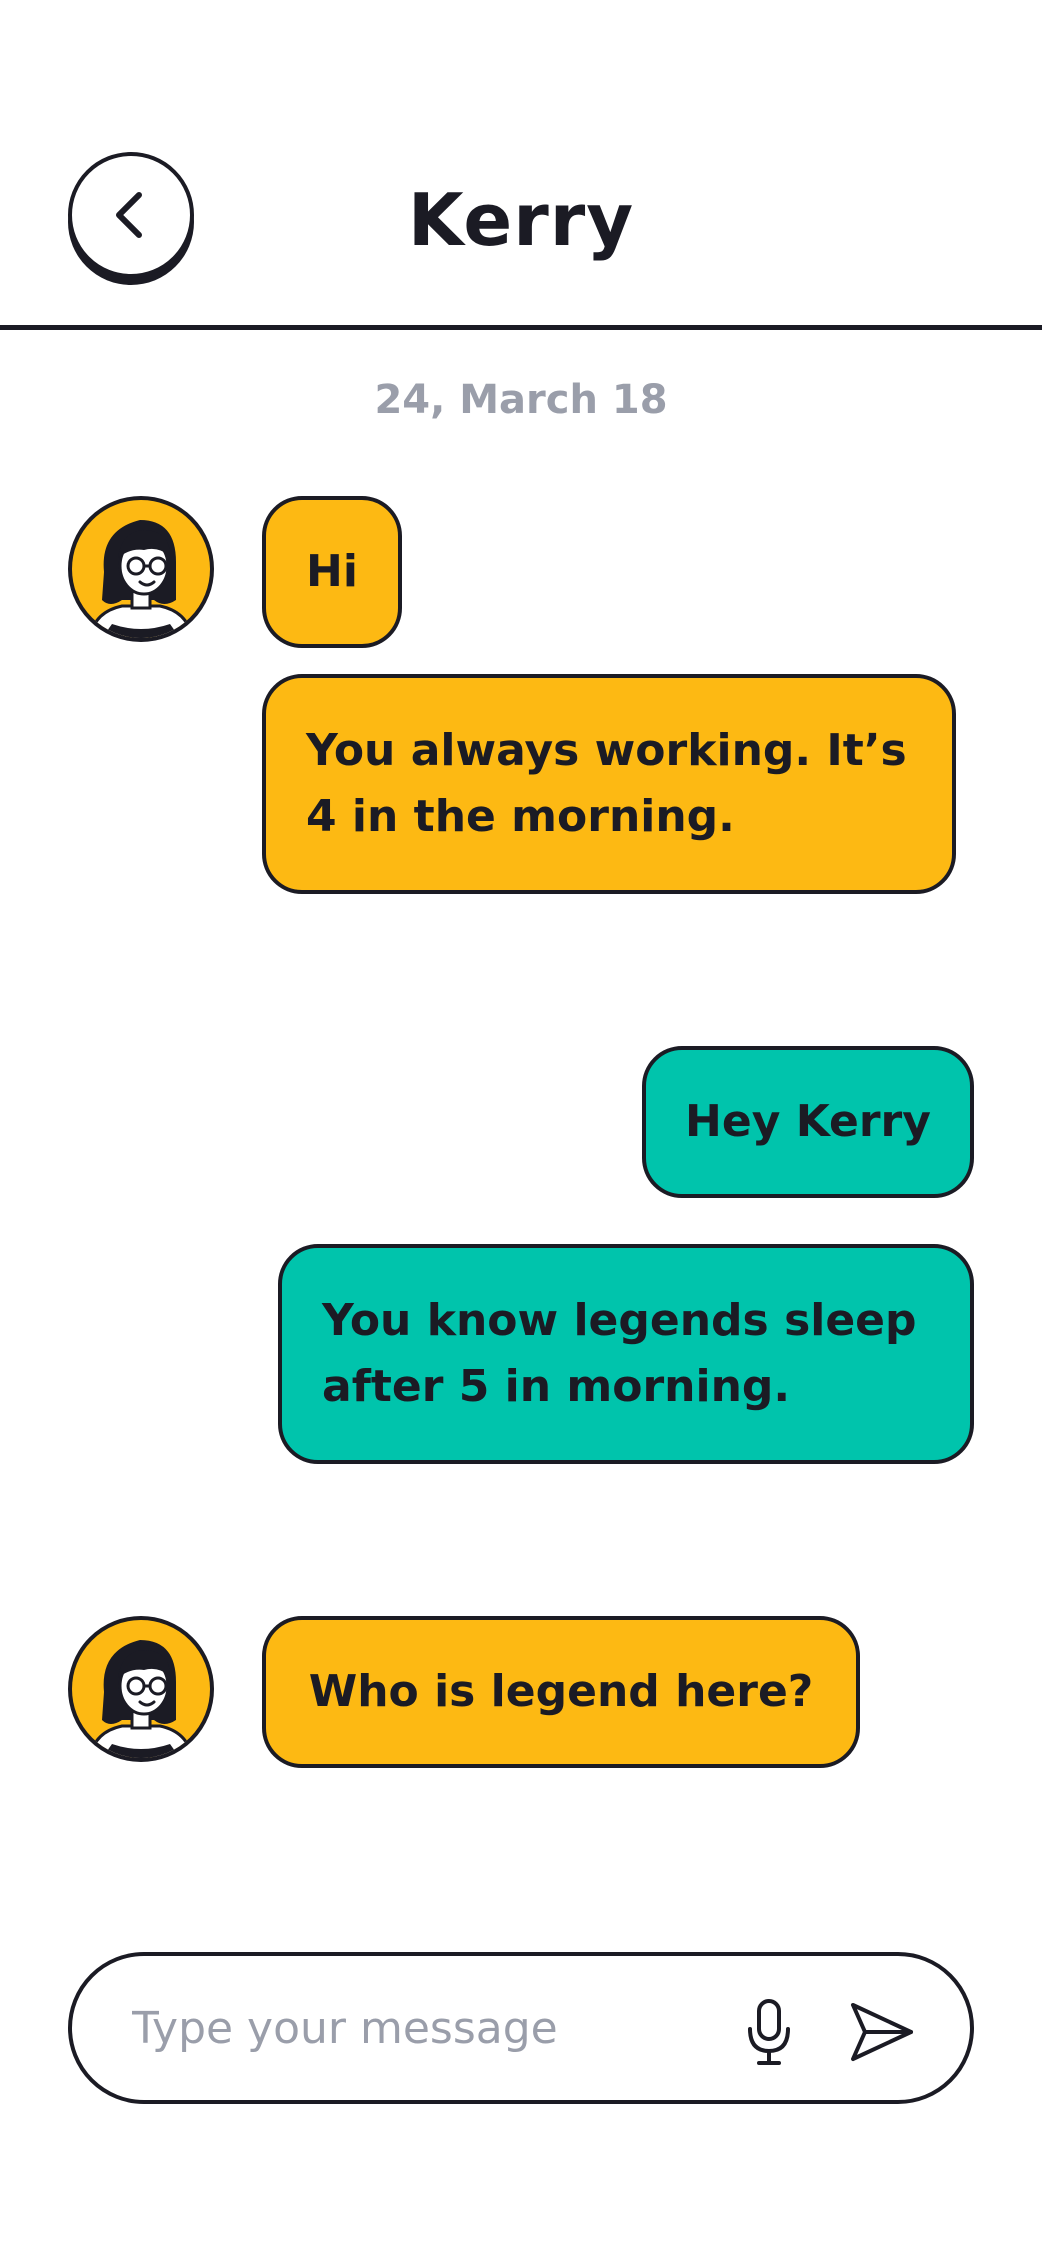 The width and height of the screenshot is (1042, 2256). I want to click on incoming-message-bubble: Who is legend here?, so click(561, 1692).